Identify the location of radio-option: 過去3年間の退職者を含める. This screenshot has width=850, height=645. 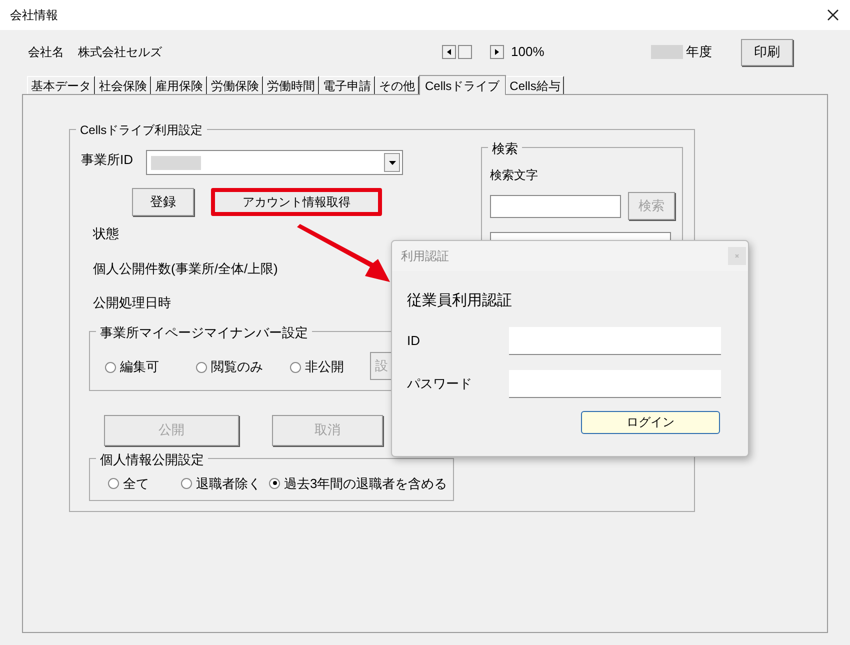
(358, 483).